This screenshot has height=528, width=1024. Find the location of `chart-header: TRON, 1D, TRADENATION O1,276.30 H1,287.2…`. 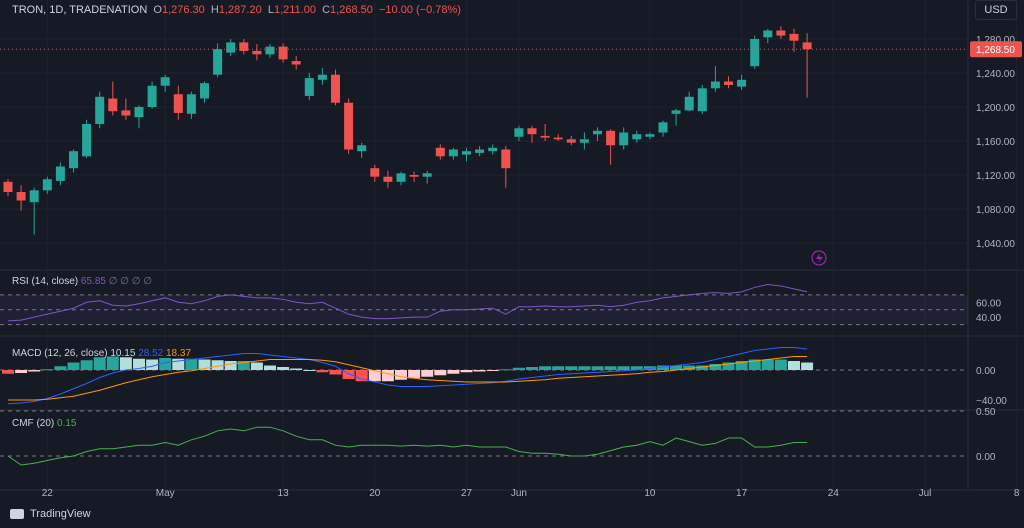

chart-header: TRON, 1D, TRADENATION O1,276.30 H1,287.2… is located at coordinates (236, 10).